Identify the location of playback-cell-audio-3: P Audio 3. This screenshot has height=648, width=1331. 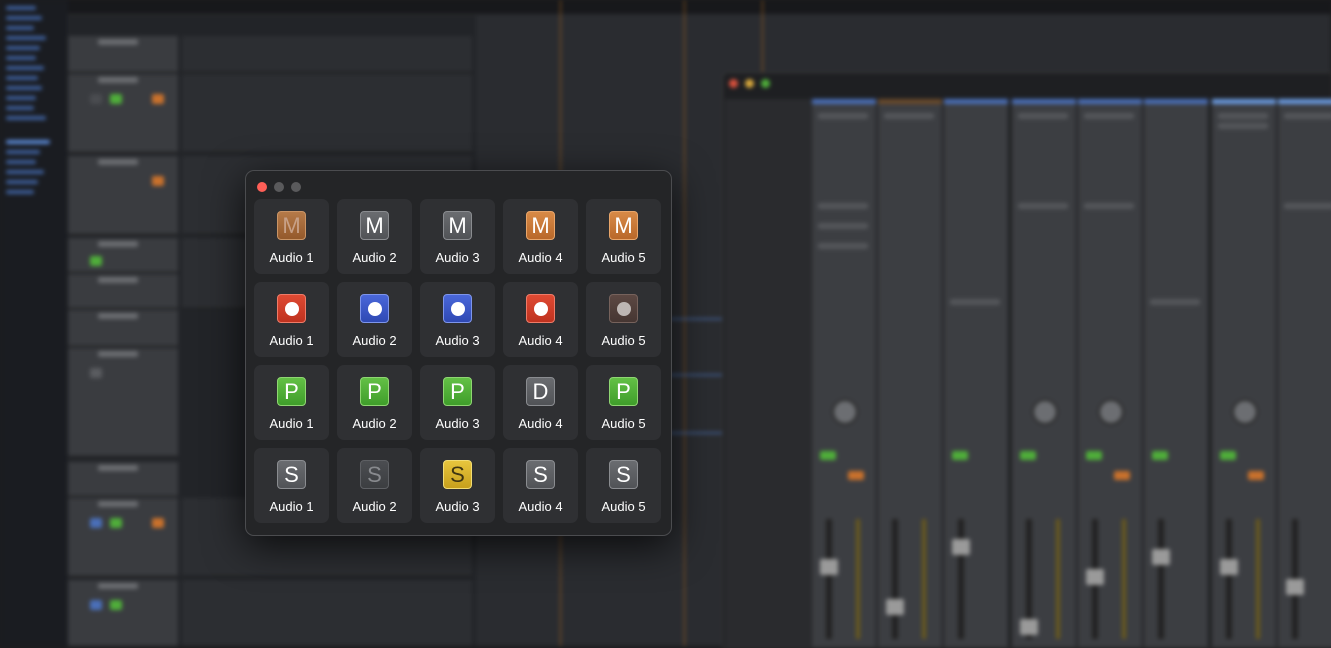
(457, 402).